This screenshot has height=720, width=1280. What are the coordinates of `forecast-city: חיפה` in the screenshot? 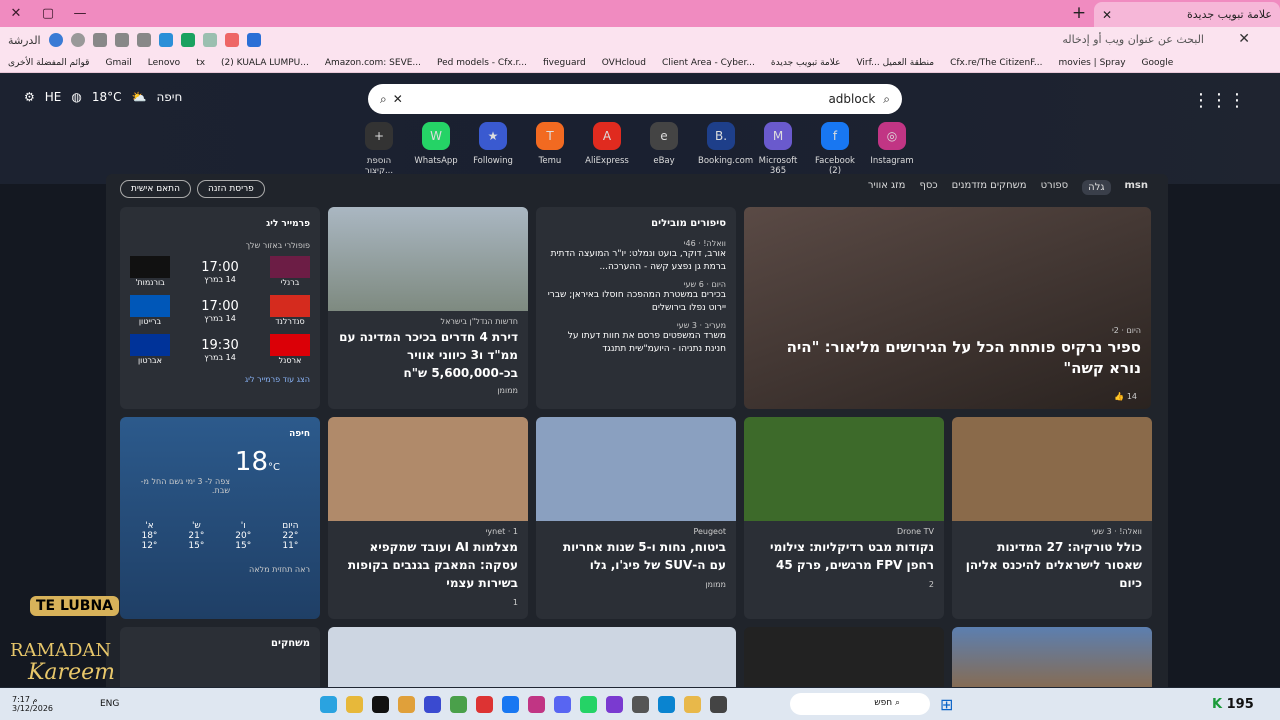 It's located at (220, 430).